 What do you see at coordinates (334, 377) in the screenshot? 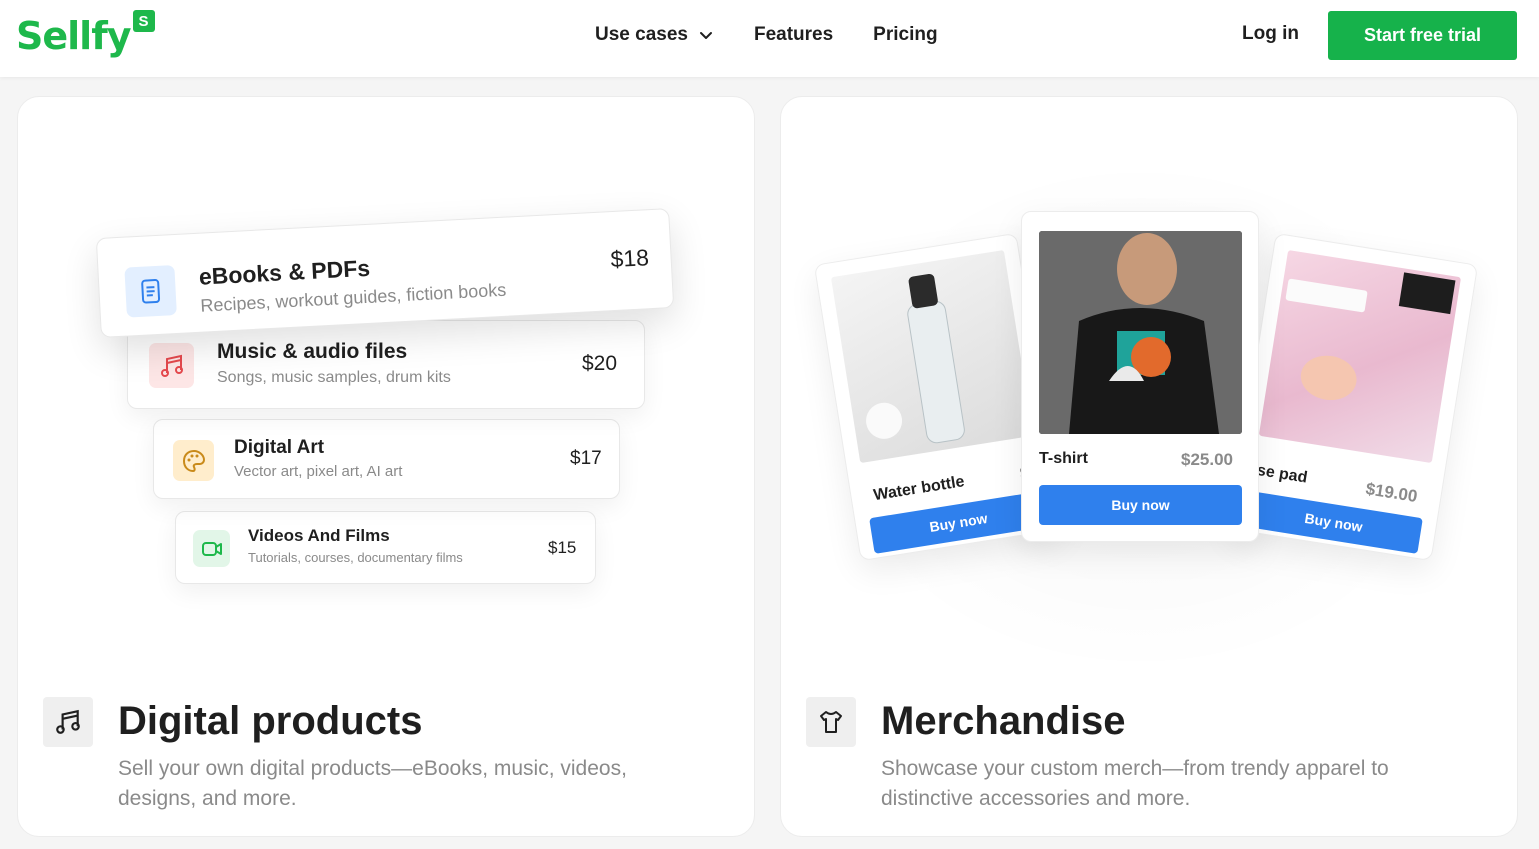
I see `product-subtitle: Songs, music samples, drum kits` at bounding box center [334, 377].